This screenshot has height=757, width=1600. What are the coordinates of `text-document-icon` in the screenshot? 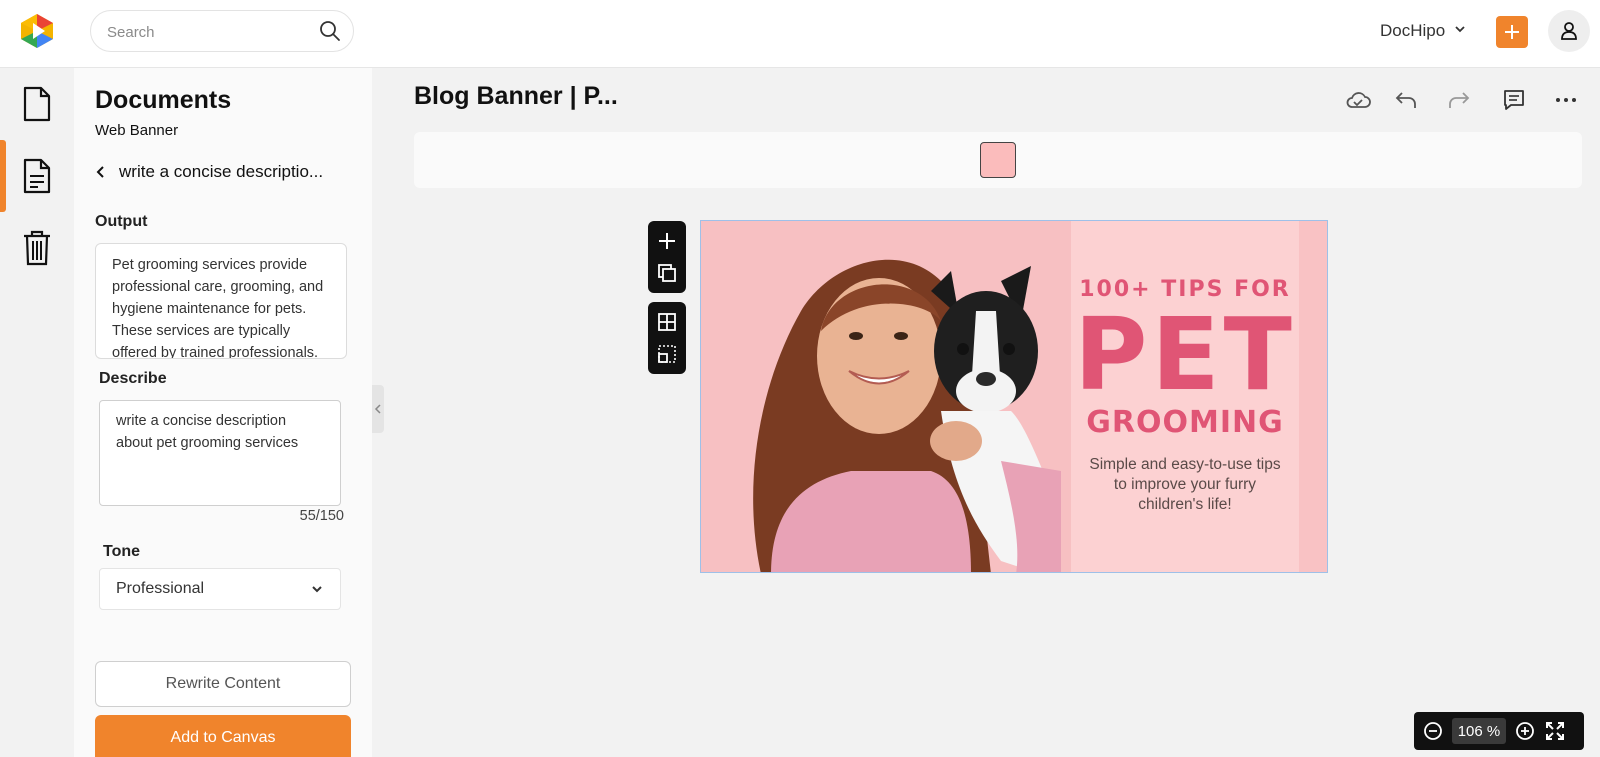 It's located at (37, 176).